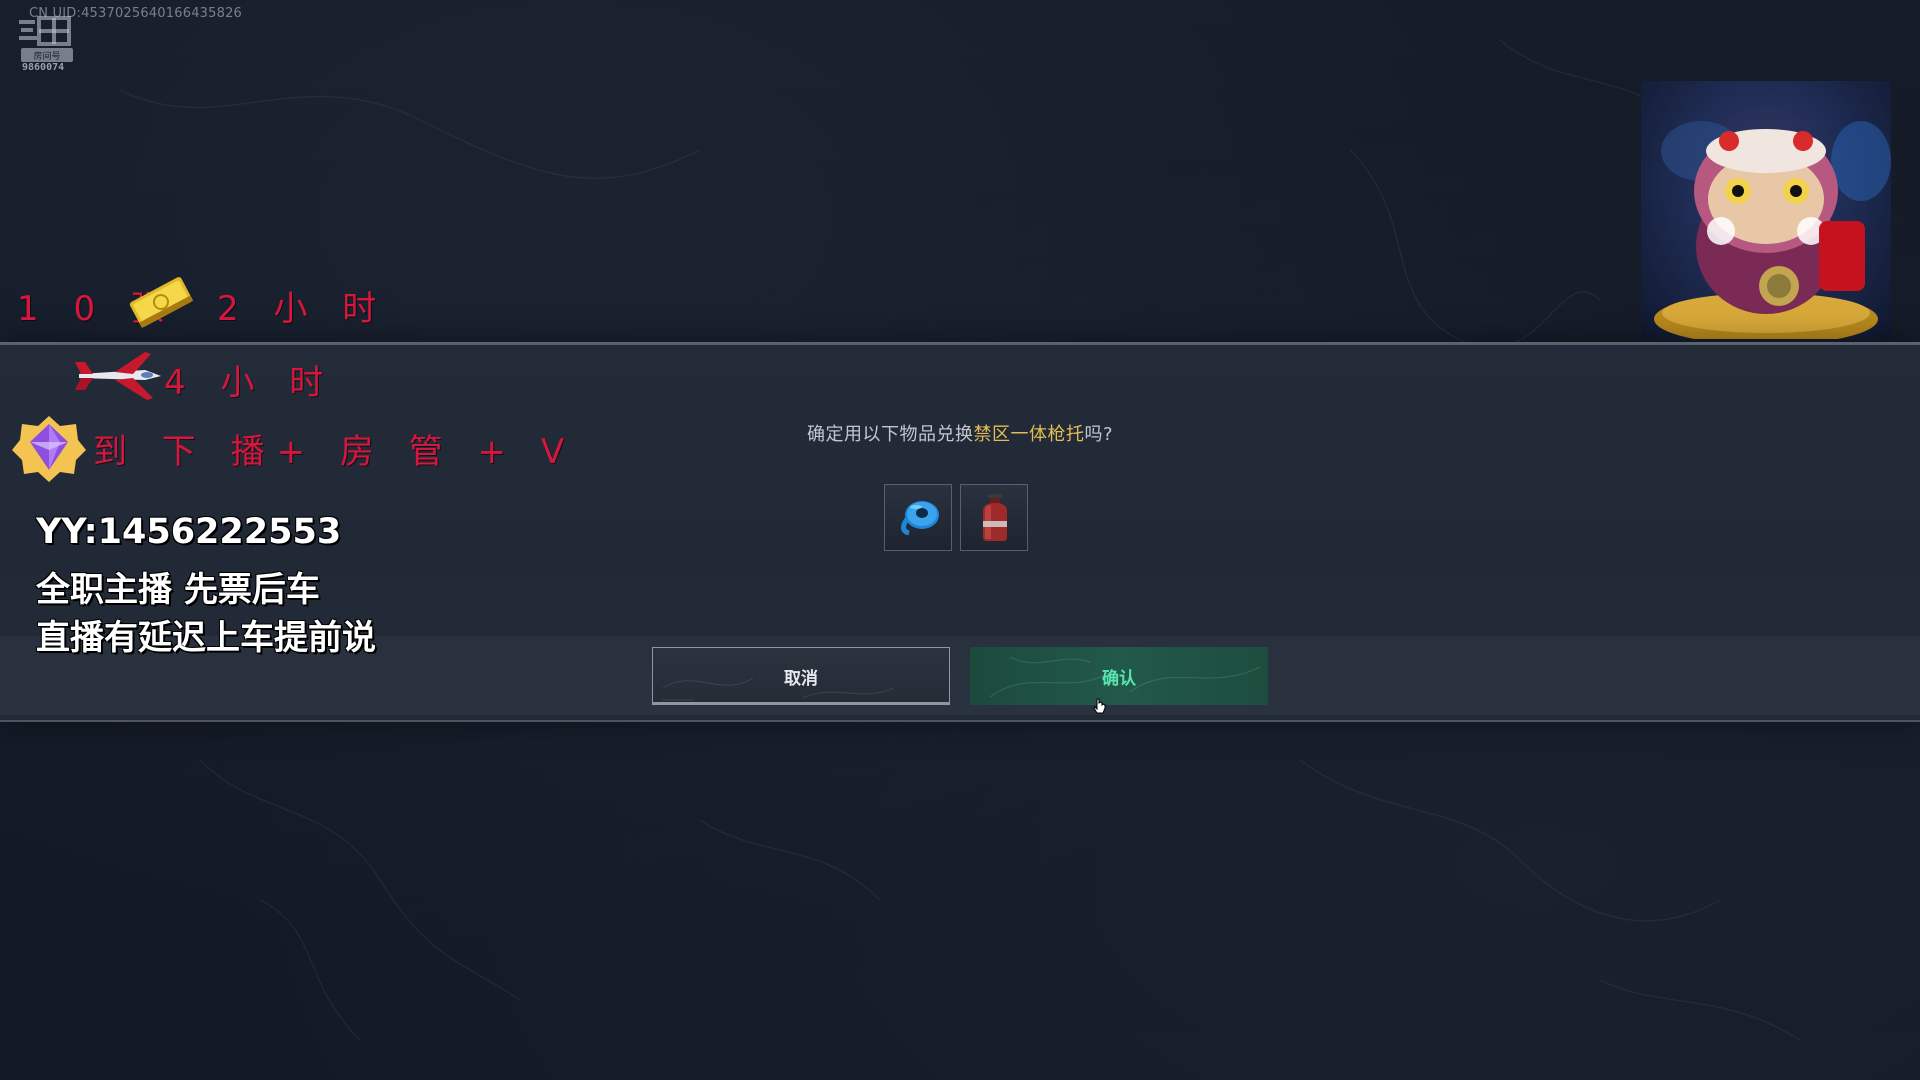 The image size is (1920, 1080). I want to click on gas-canister-icon, so click(995, 517).